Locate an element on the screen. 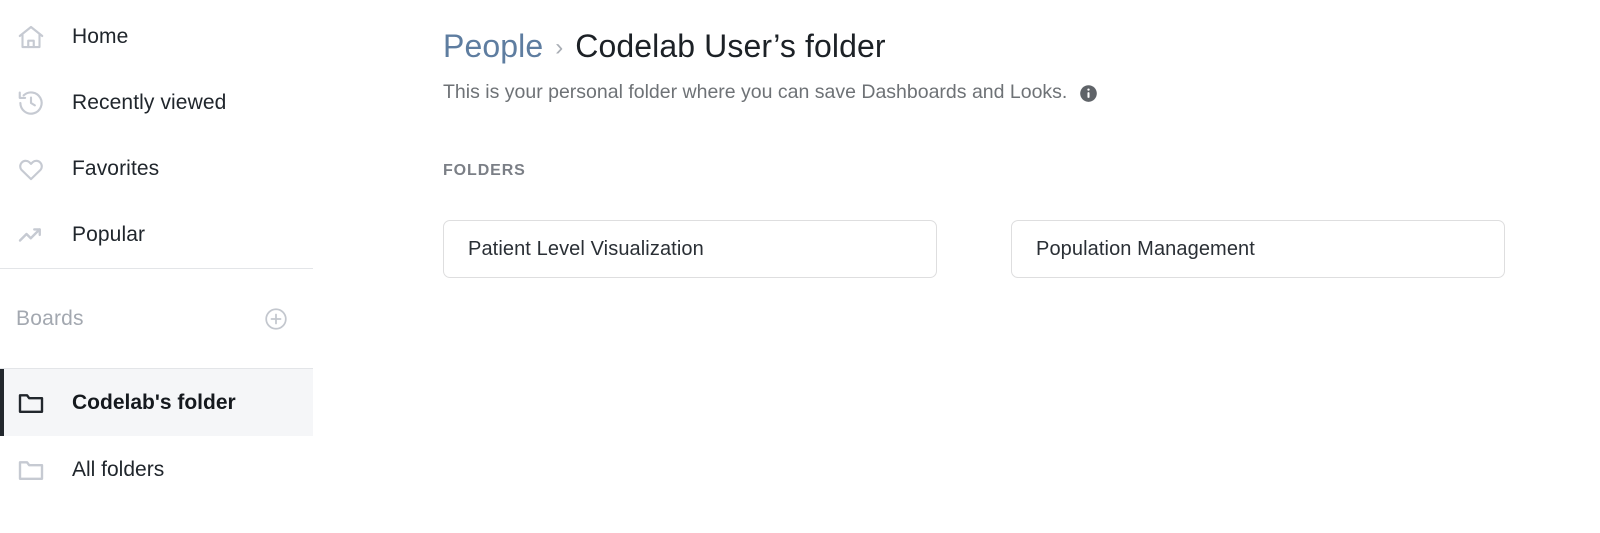  sidebar-item-label: Popular is located at coordinates (109, 234).